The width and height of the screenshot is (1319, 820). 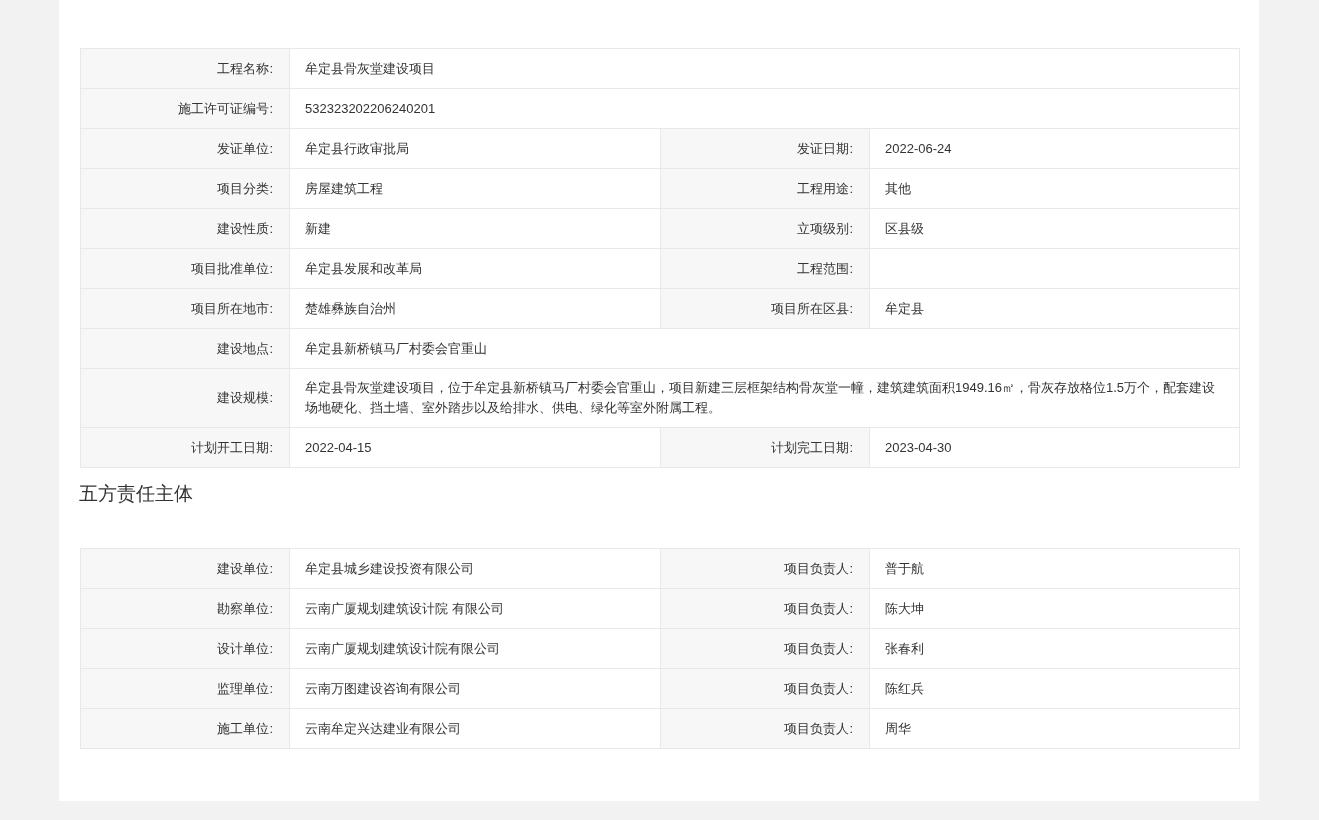 I want to click on field-label: 设计单位:, so click(x=185, y=648).